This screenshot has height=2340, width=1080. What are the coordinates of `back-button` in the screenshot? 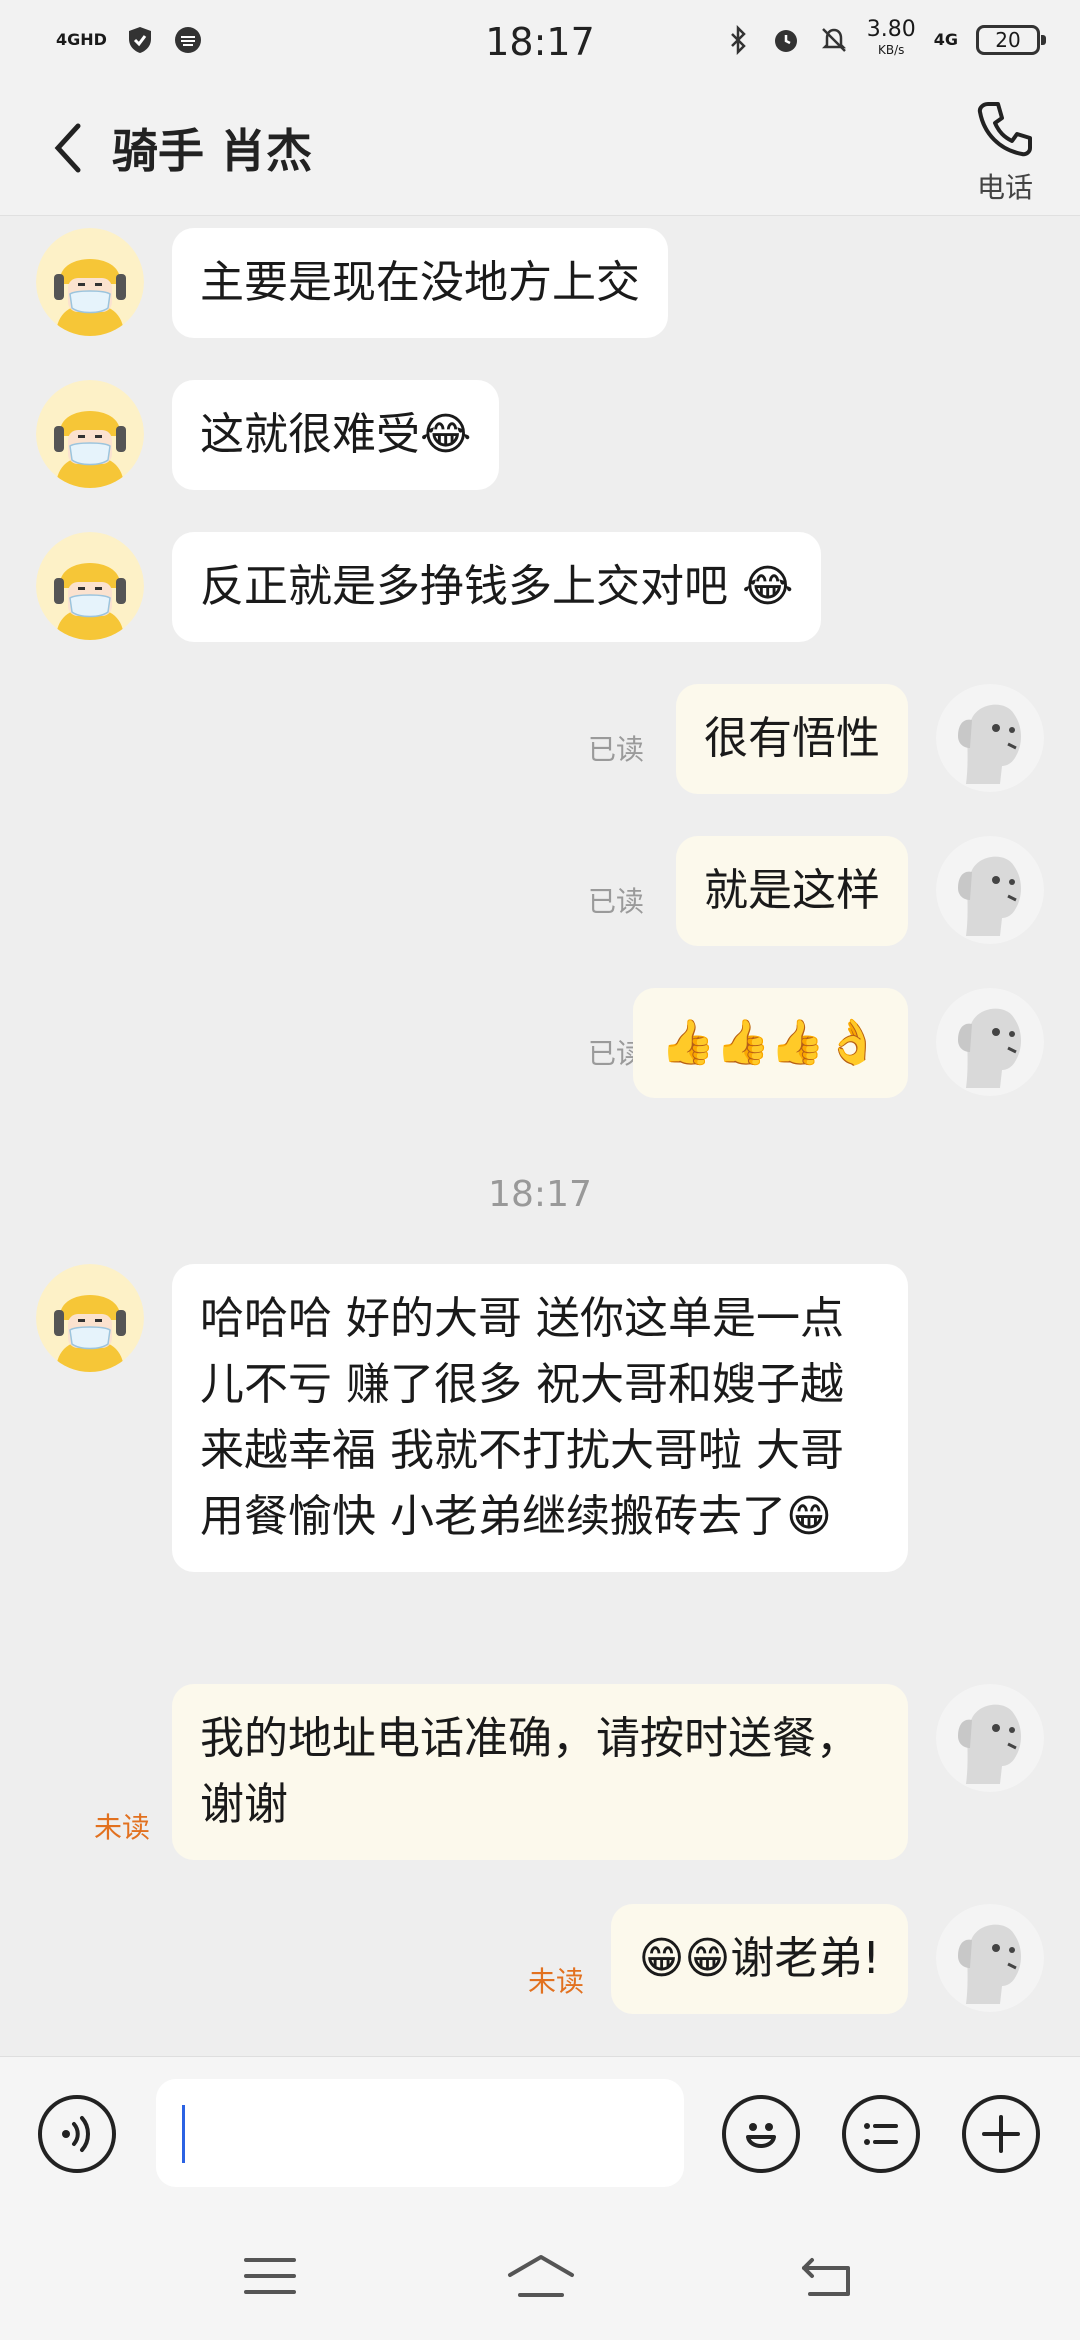 It's located at (68, 148).